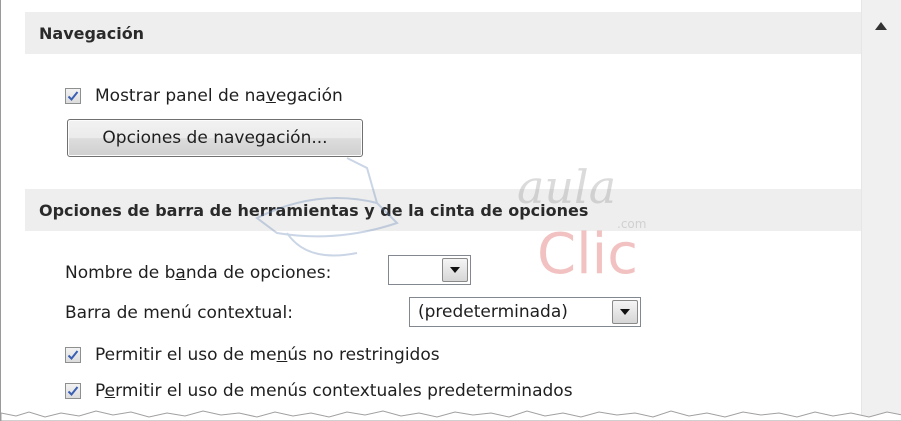 The image size is (901, 421). I want to click on shortcut-menu-bar-combobox: (predeterminada), so click(525, 312).